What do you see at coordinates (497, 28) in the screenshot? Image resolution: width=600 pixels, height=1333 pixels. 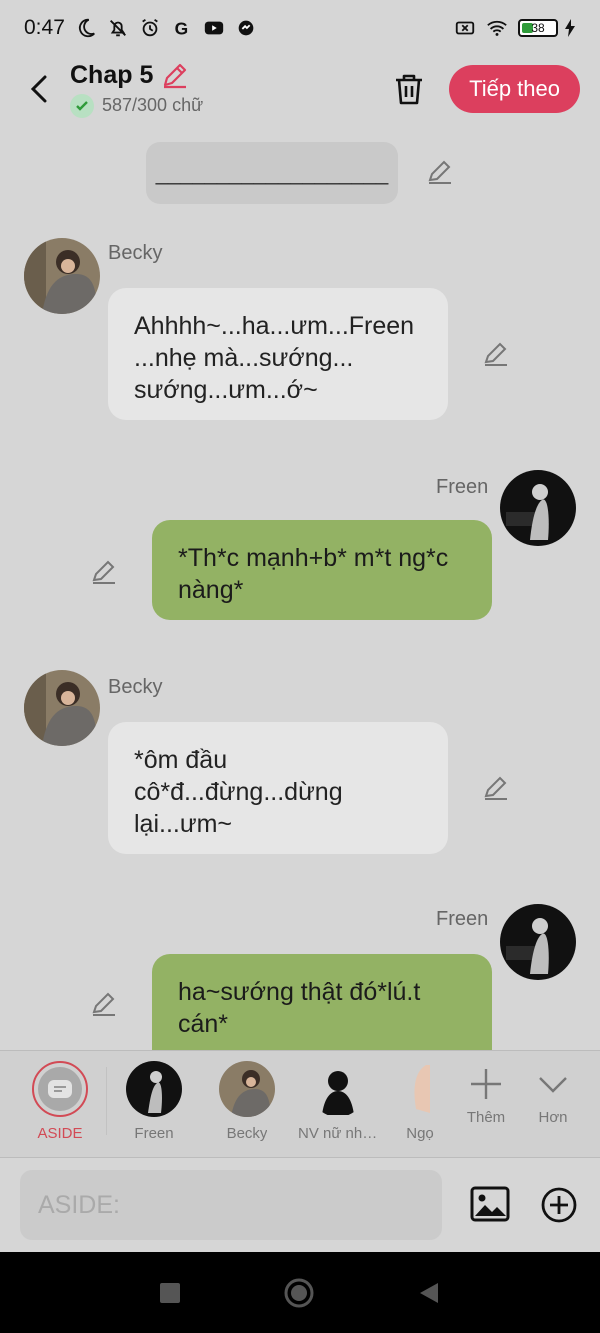 I see `wifi-icon` at bounding box center [497, 28].